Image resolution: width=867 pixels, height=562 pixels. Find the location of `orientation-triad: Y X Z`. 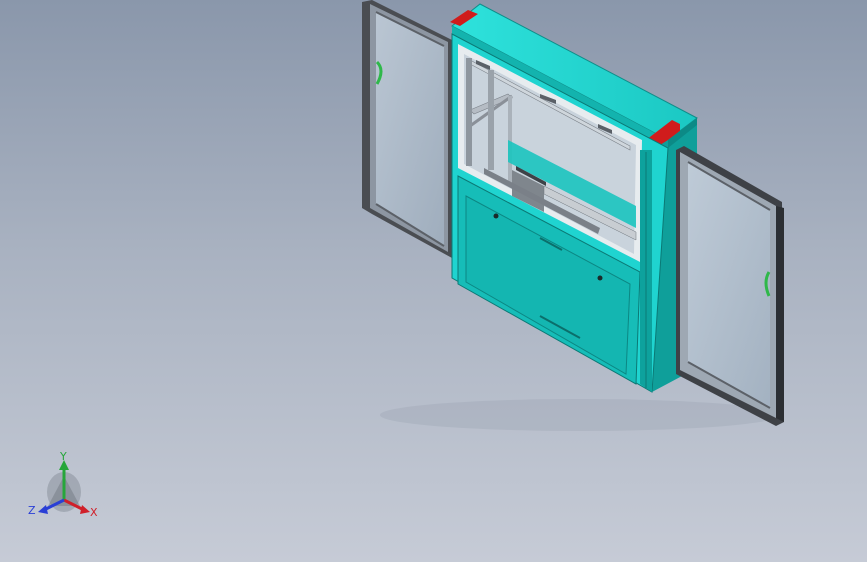

orientation-triad: Y X Z is located at coordinates (66, 488).